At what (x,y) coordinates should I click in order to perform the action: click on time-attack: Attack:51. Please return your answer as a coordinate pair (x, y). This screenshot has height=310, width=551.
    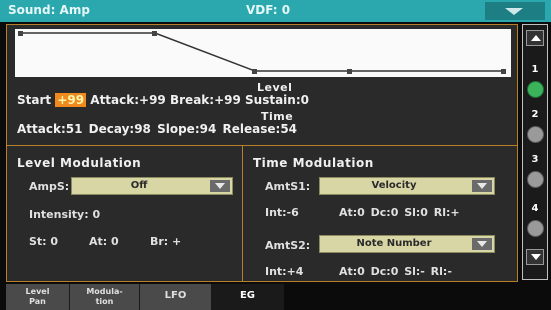
    Looking at the image, I should click on (49, 129).